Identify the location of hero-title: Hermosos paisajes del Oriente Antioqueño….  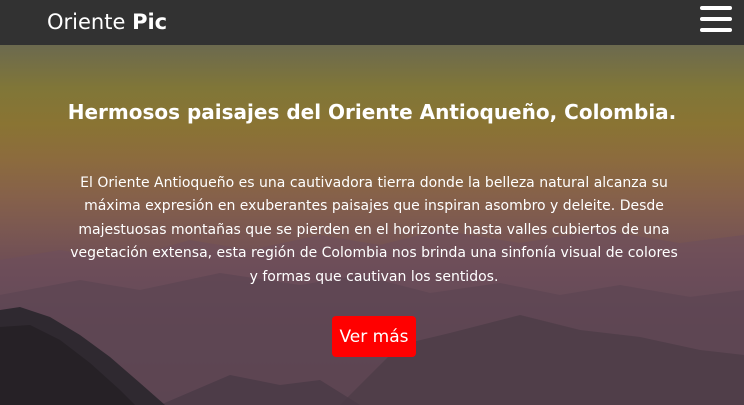
(372, 112).